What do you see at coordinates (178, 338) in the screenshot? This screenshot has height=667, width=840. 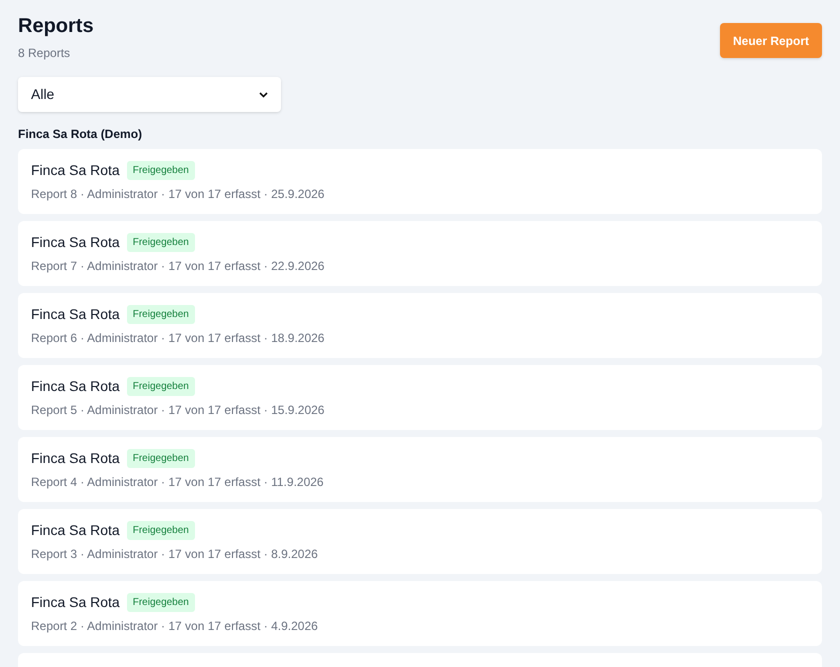 I see `report-meta: Report 6 · Administrator · 17 von 17 erfasst · 18.9.2026` at bounding box center [178, 338].